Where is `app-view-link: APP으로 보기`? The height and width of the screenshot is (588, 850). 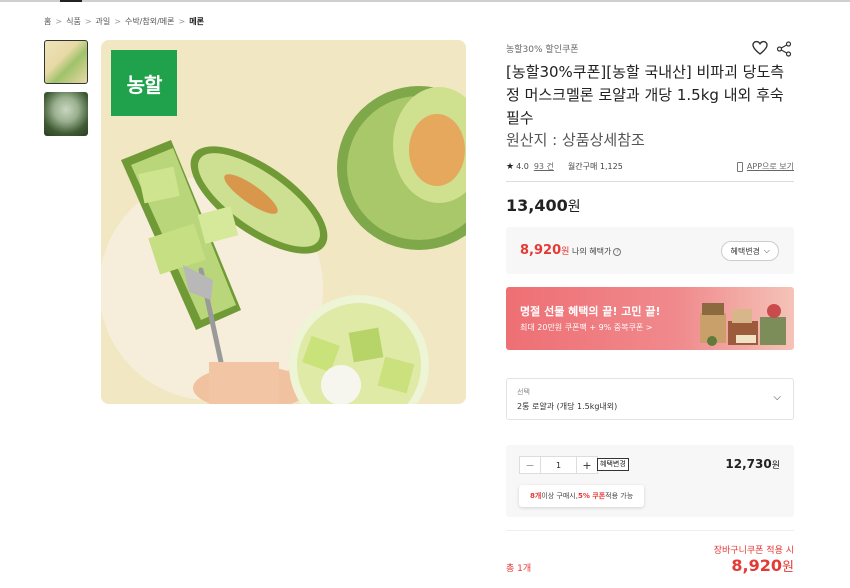
app-view-link: APP으로 보기 is located at coordinates (765, 166).